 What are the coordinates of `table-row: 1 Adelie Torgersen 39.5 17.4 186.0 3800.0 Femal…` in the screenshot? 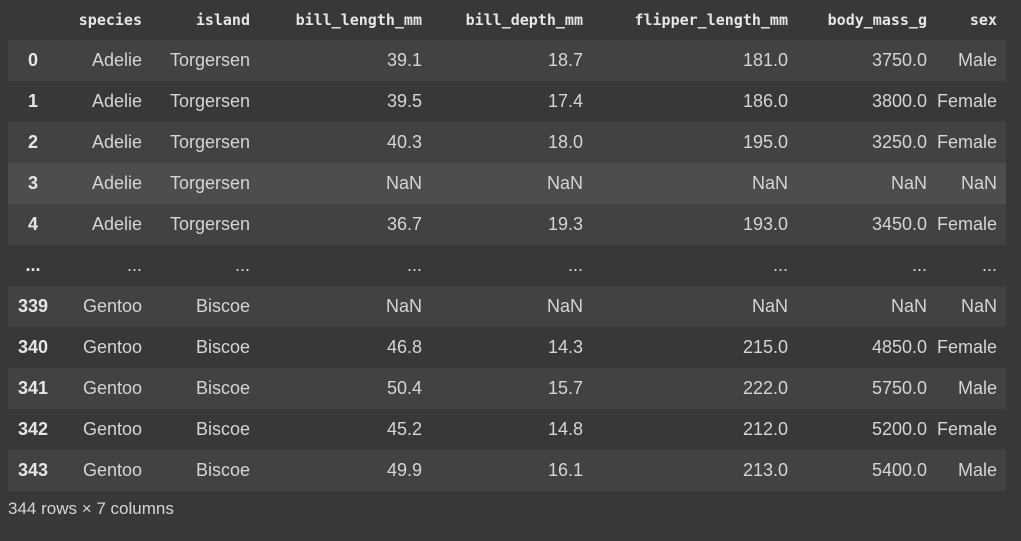 It's located at (507, 101).